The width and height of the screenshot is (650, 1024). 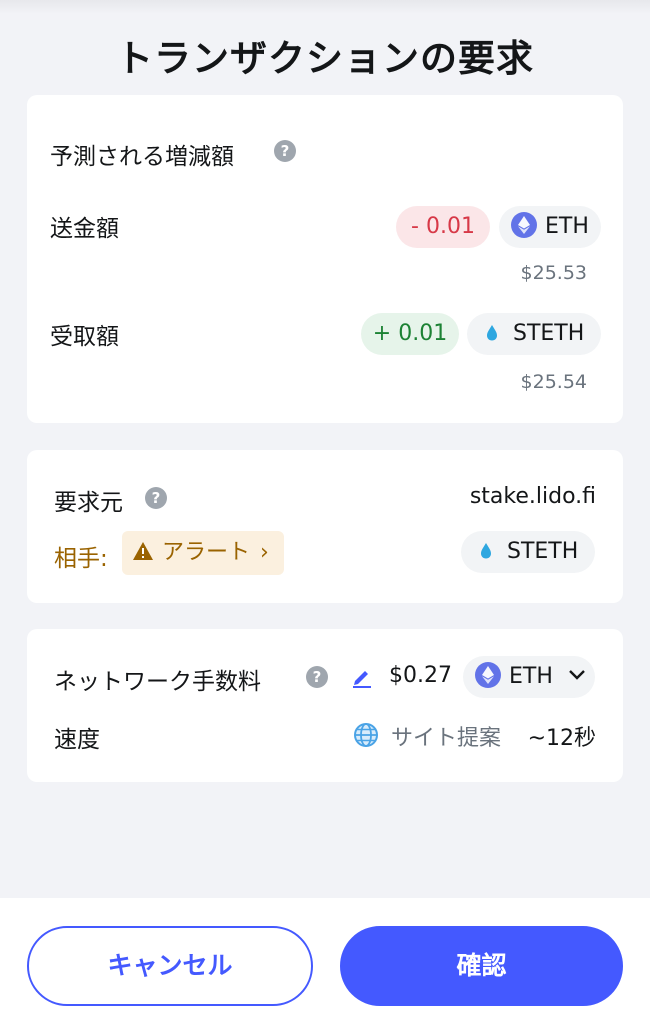 I want to click on confirm-button: 確認, so click(x=481, y=966).